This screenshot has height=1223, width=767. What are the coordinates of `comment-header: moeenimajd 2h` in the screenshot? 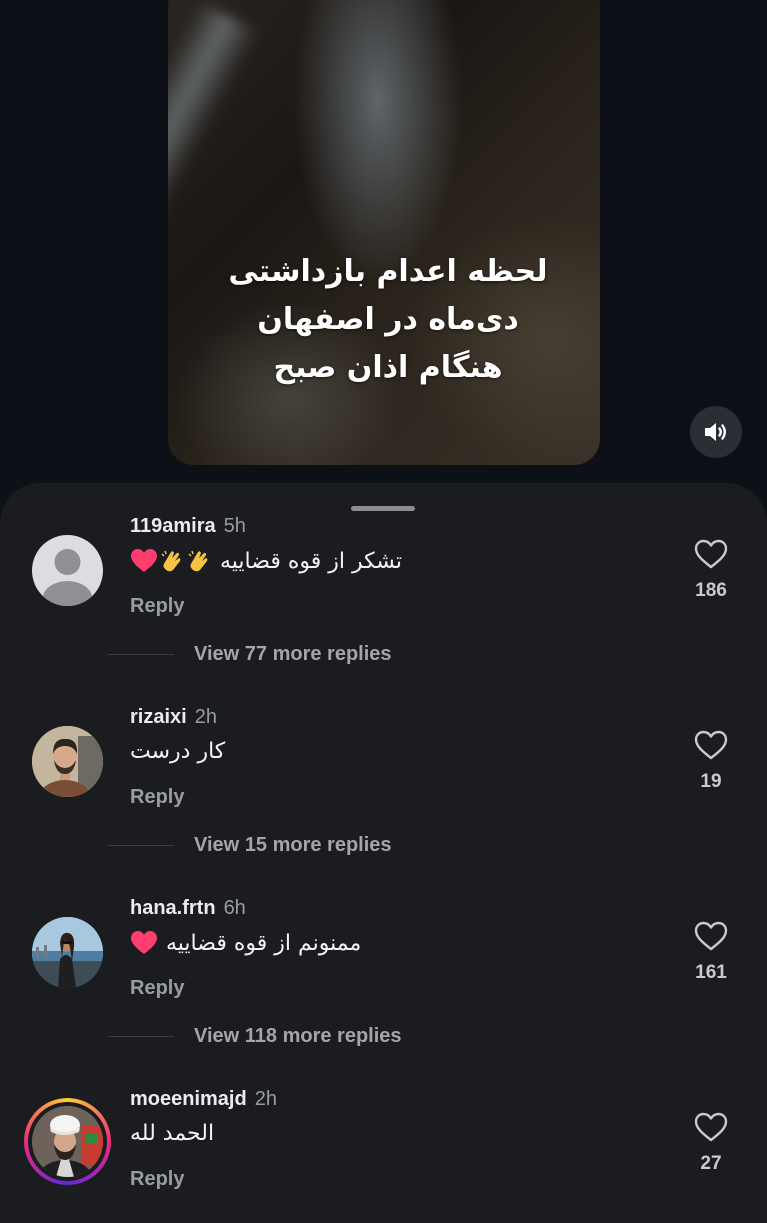 It's located at (203, 1099).